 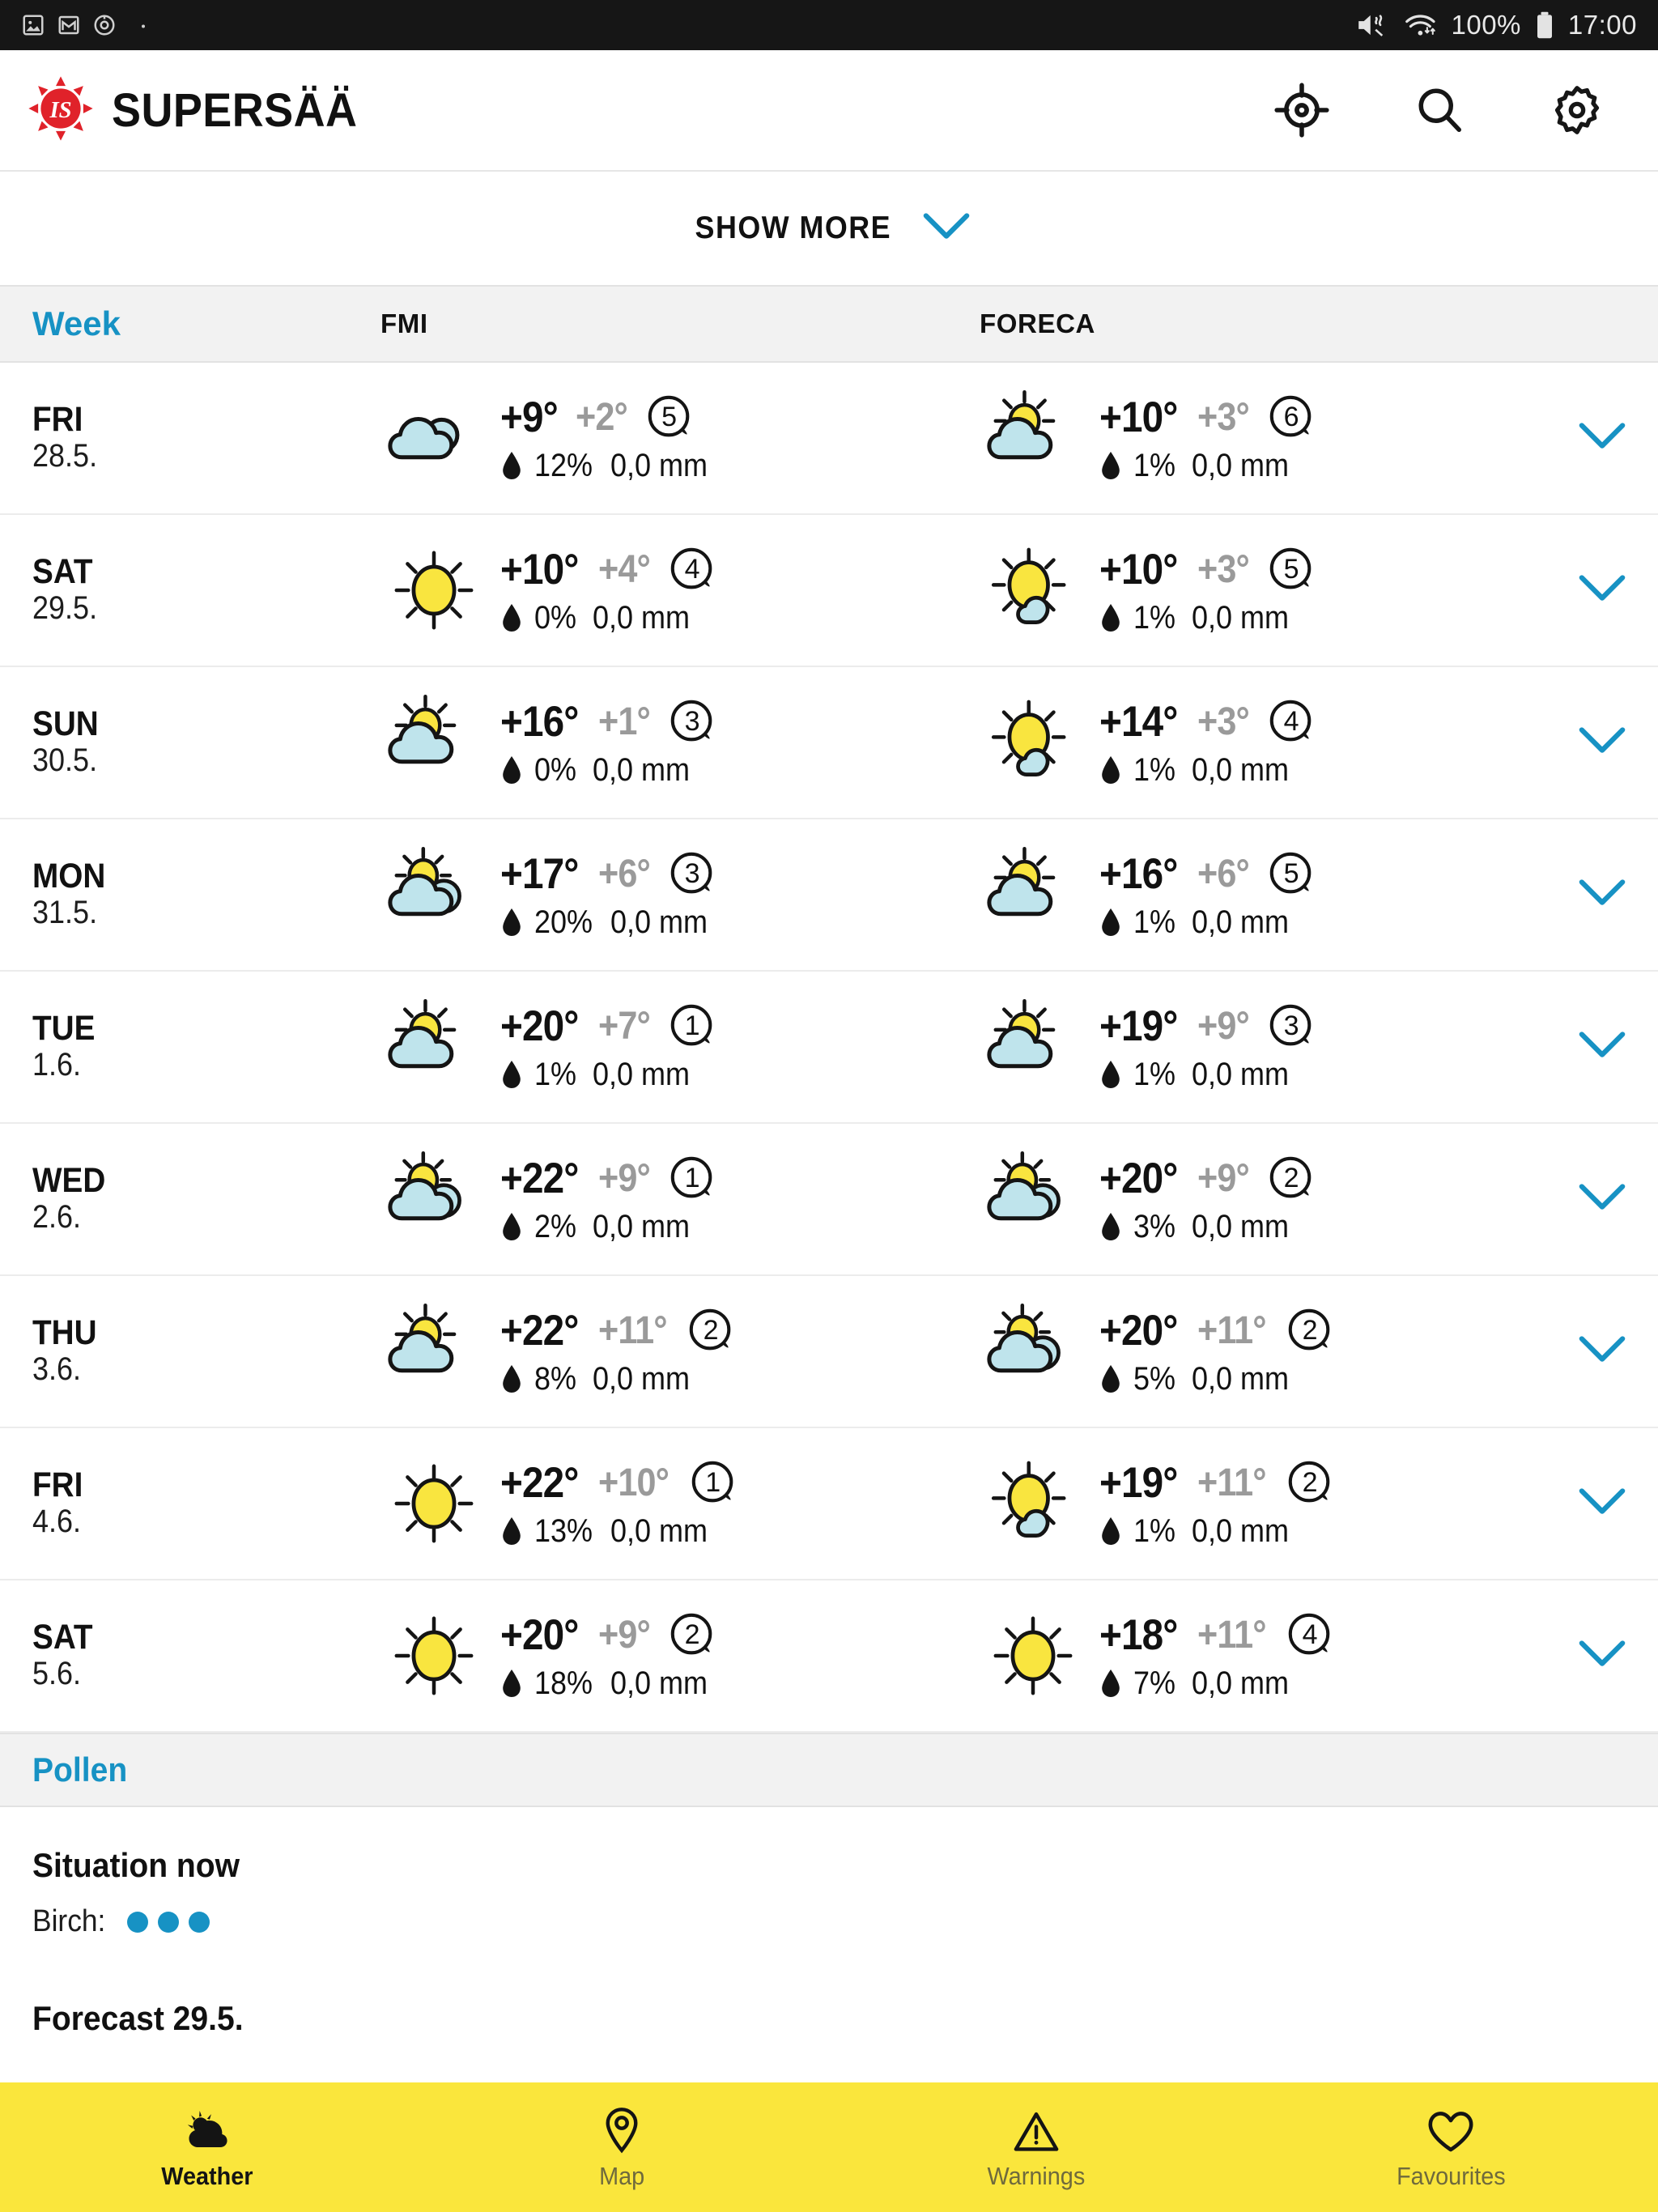 What do you see at coordinates (57, 1370) in the screenshot?
I see `day-date: 3.6.` at bounding box center [57, 1370].